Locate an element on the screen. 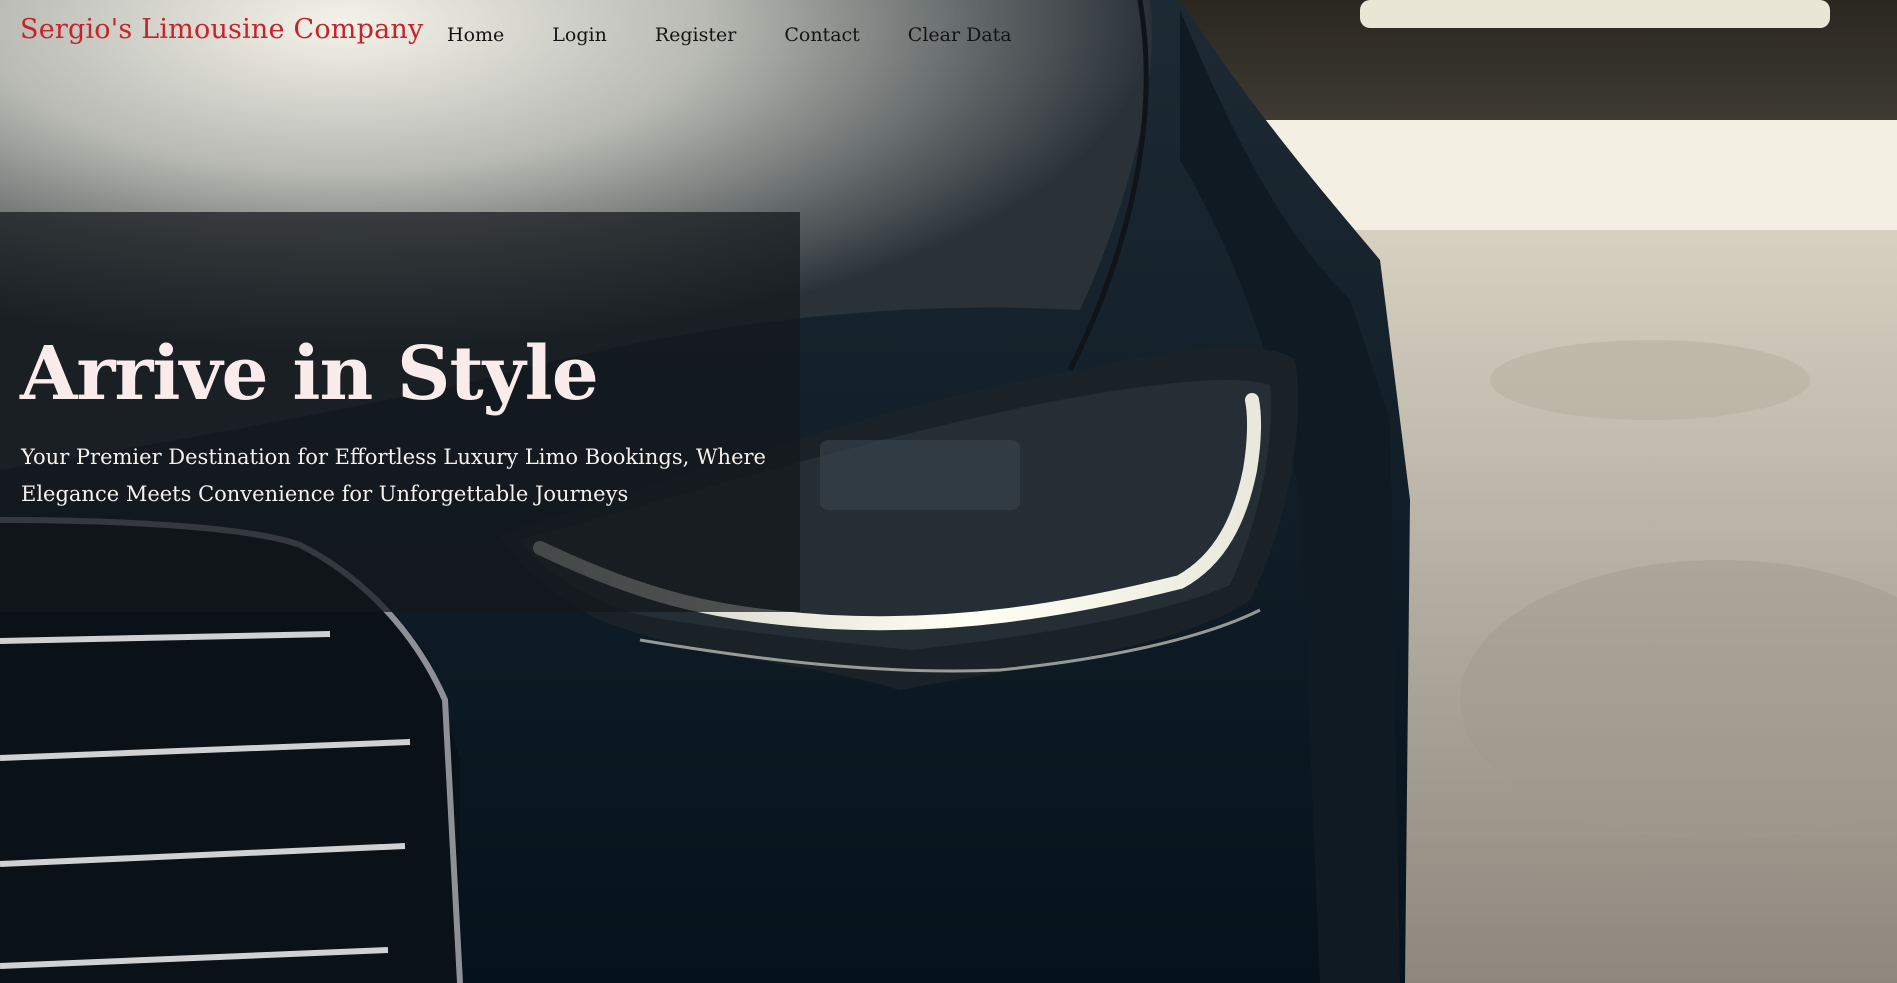 This screenshot has width=1897, height=983. nav-item-login: Login is located at coordinates (579, 35).